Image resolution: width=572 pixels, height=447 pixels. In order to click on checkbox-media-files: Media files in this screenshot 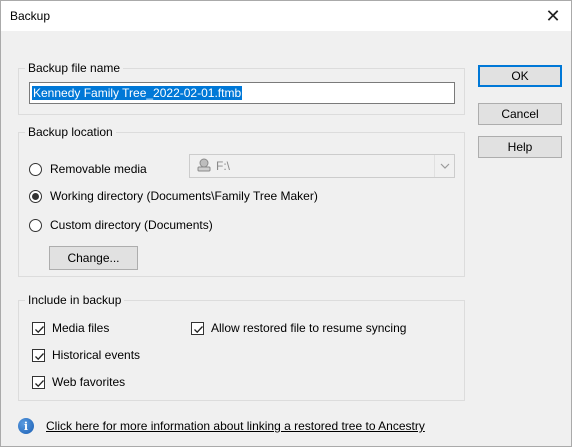, I will do `click(70, 328)`.